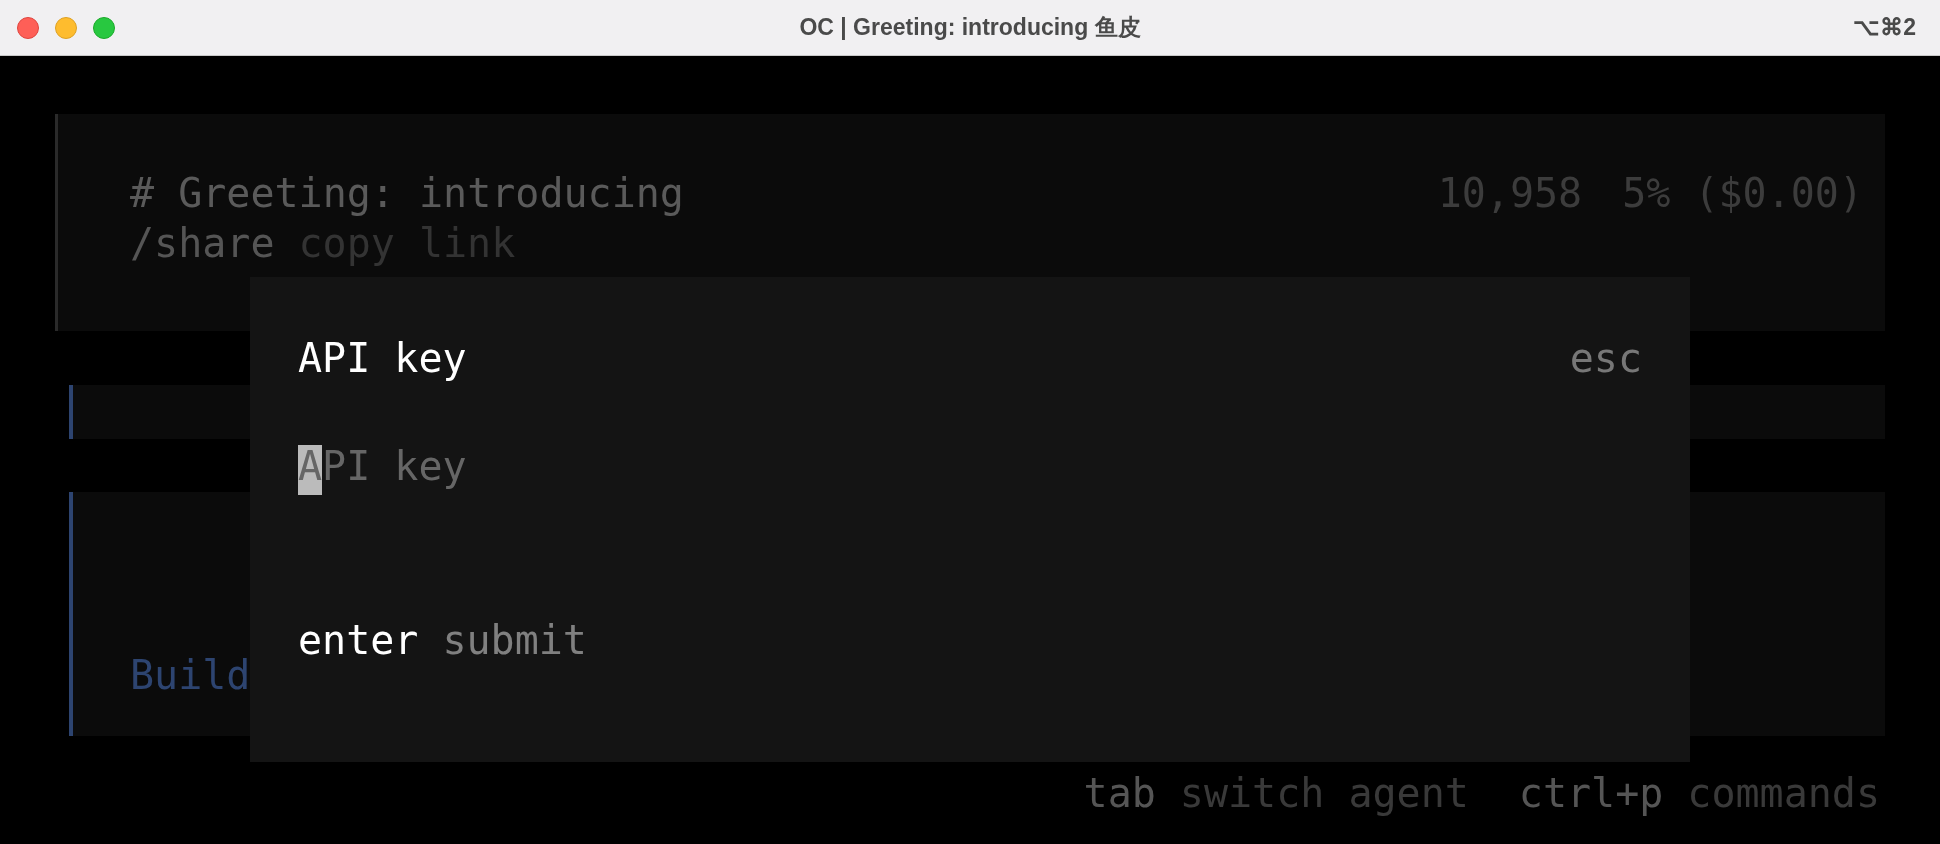 Image resolution: width=1940 pixels, height=844 pixels. Describe the element at coordinates (970, 27) in the screenshot. I see `window-title: OC | Greeting: introducing 鱼皮` at that location.